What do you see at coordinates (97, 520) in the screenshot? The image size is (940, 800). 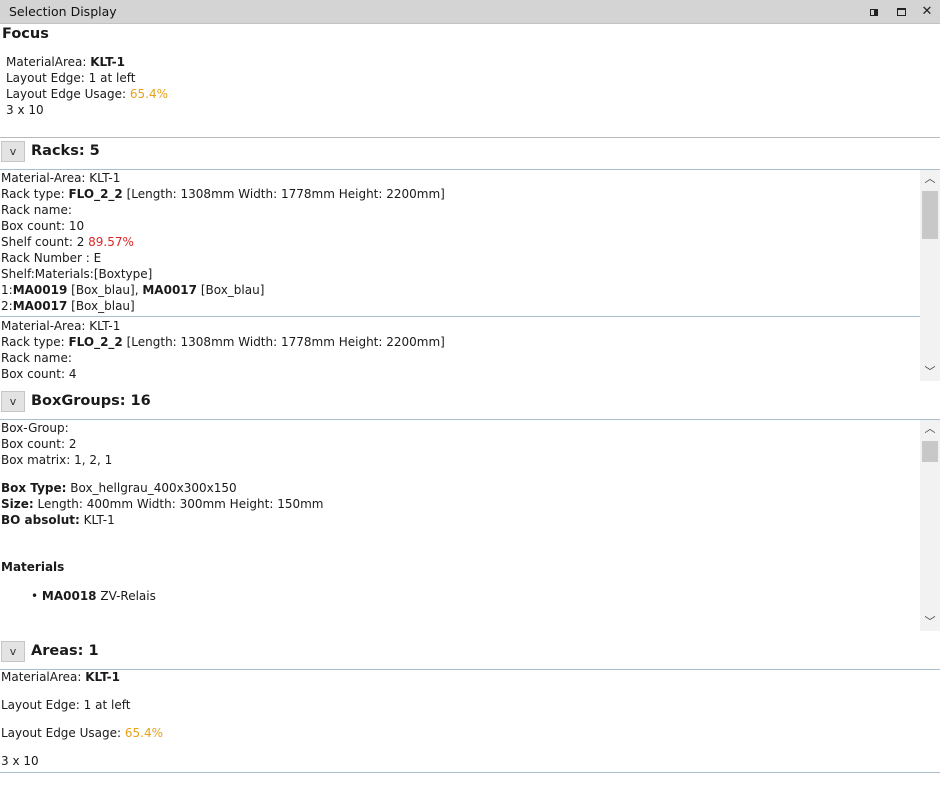 I see `bo-absolut-value: KLT-1` at bounding box center [97, 520].